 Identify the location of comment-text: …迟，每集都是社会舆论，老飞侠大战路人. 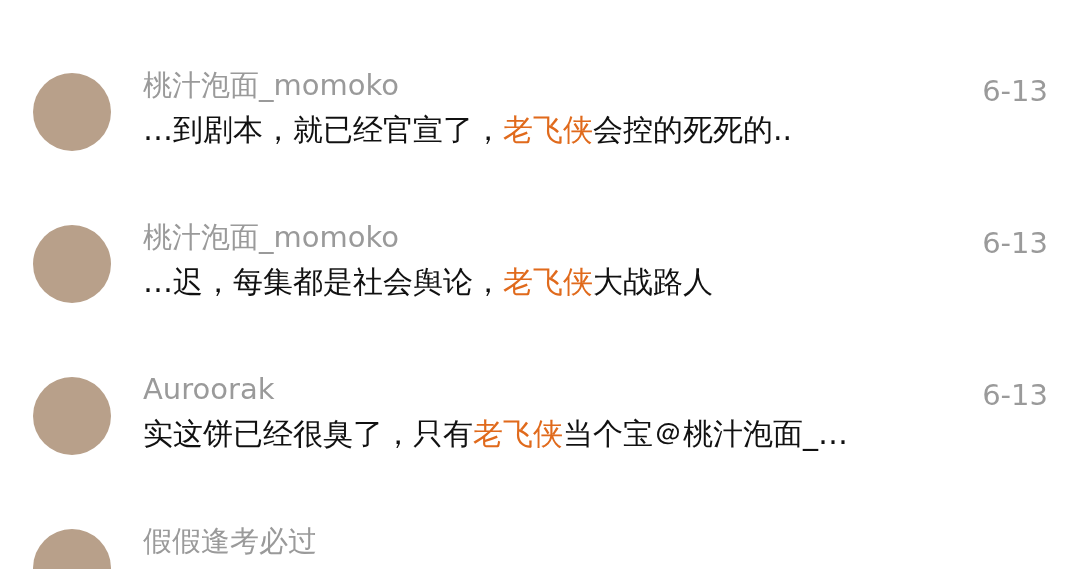
(428, 282).